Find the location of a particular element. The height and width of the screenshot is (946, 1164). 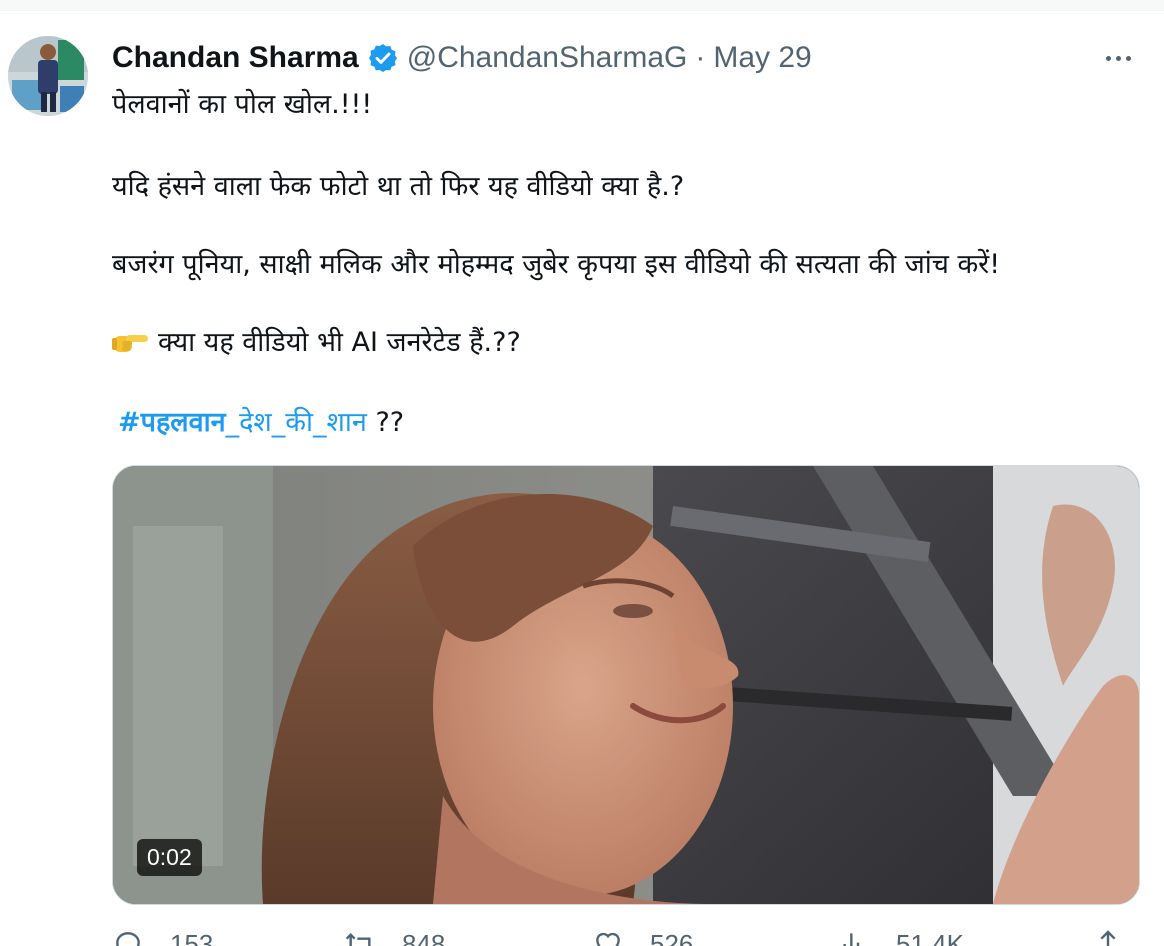

retweet-button: 848 is located at coordinates (394, 937).